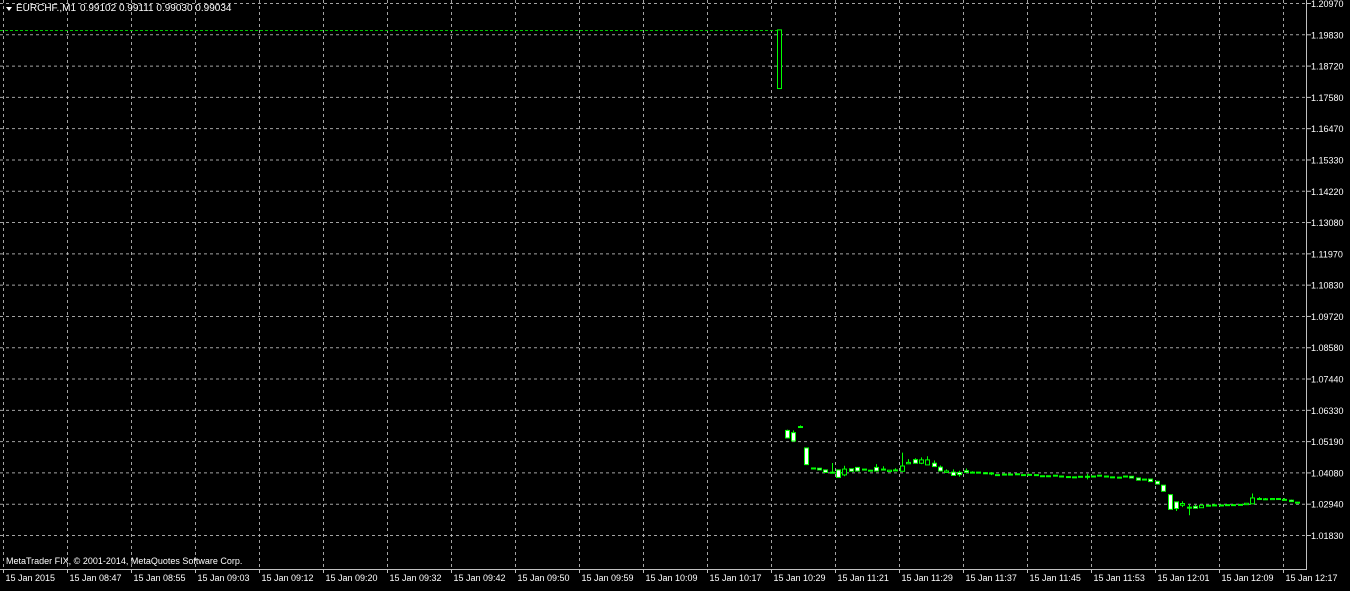  What do you see at coordinates (416, 578) in the screenshot?
I see `time-label: 15 Jan 09:32` at bounding box center [416, 578].